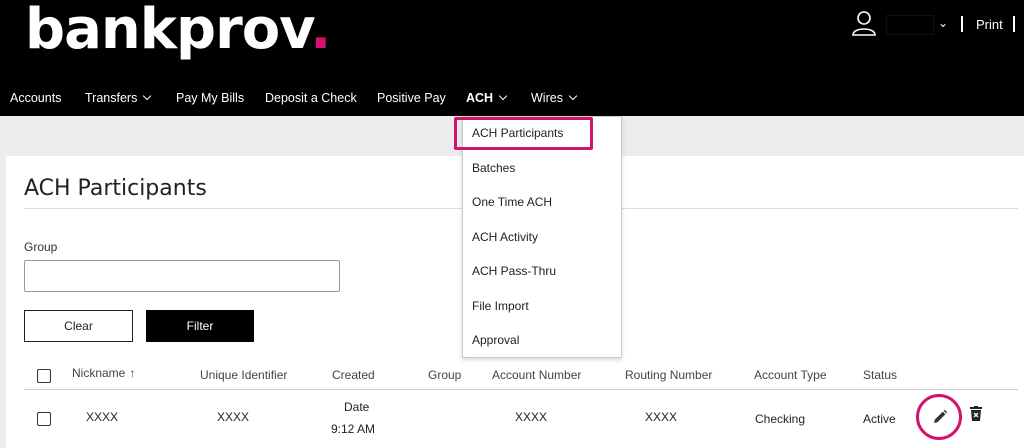 This screenshot has width=1024, height=448. What do you see at coordinates (512, 202) in the screenshot?
I see `menu-item-one-time-ach: One Time ACH` at bounding box center [512, 202].